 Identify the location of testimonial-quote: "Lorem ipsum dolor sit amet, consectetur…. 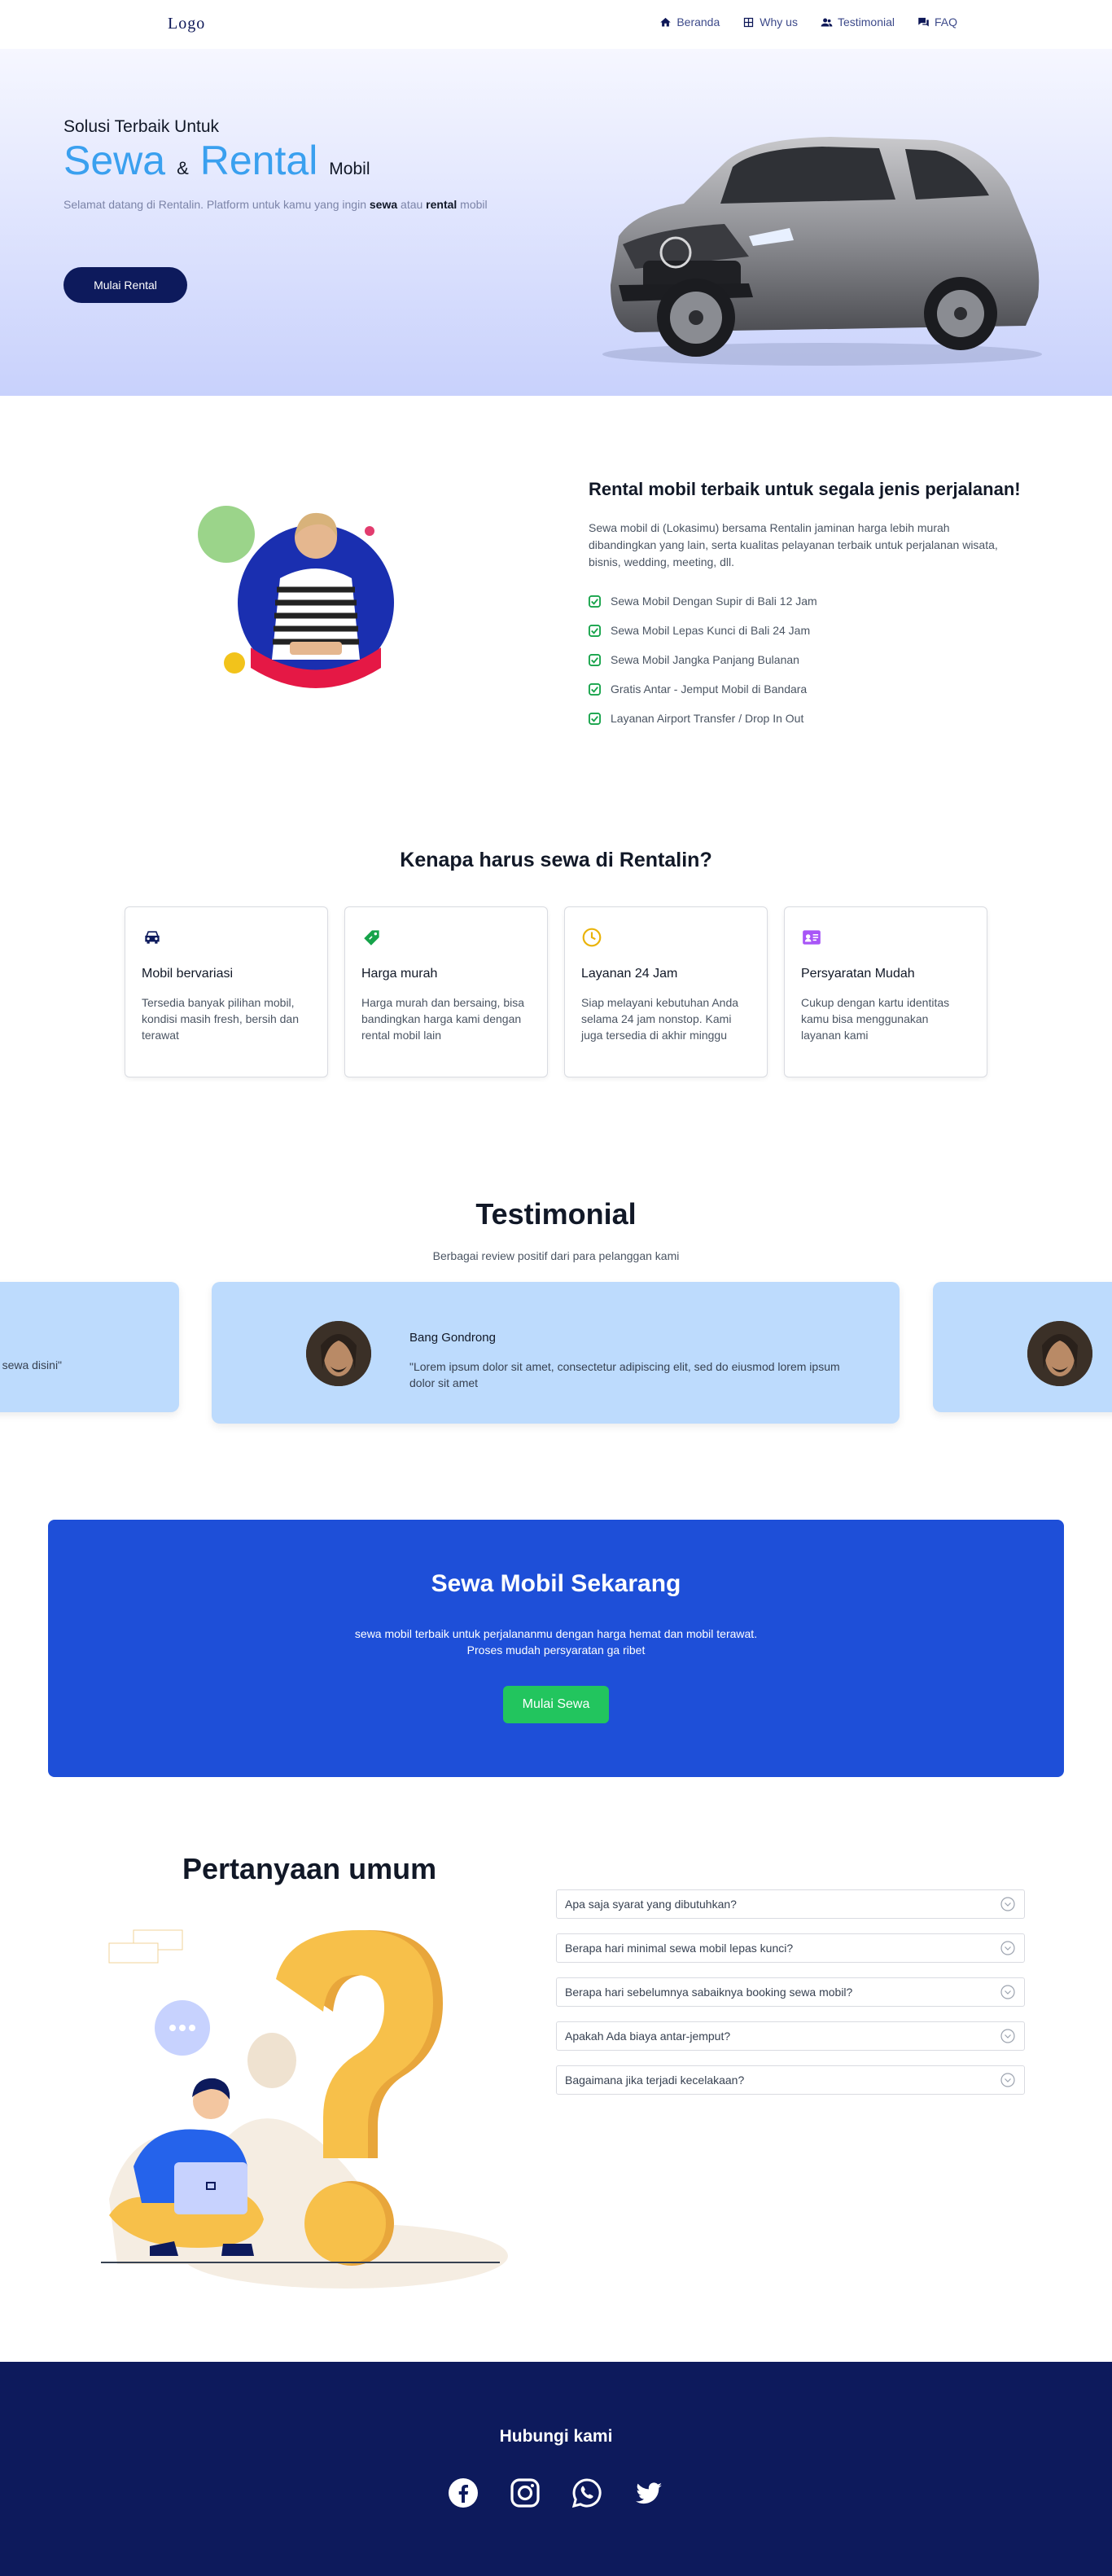
(624, 1374).